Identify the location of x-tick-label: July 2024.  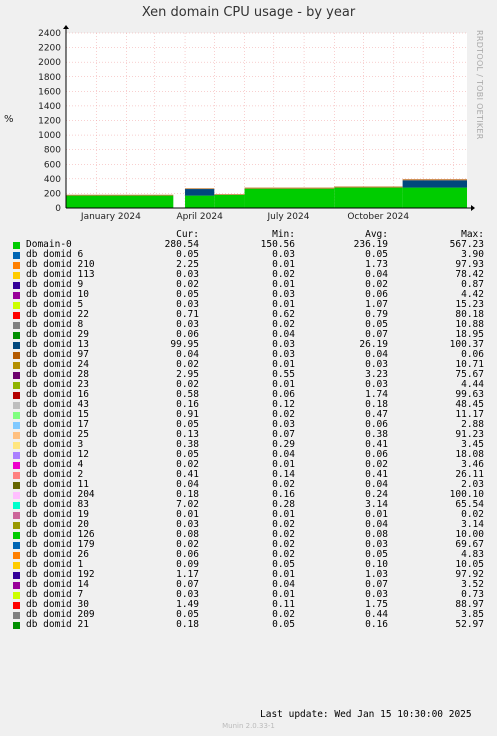
(287, 217).